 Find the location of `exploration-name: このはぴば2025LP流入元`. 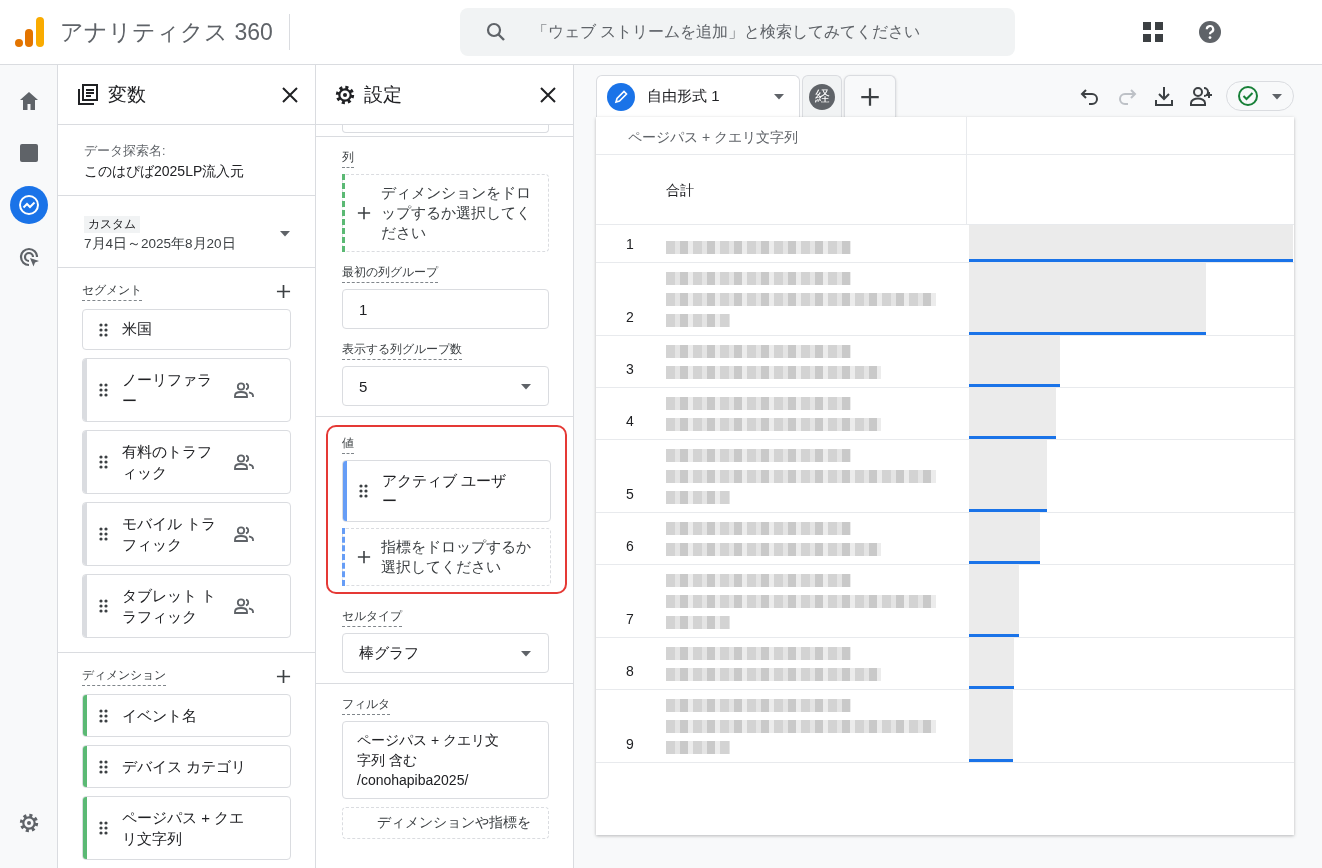

exploration-name: このはぴば2025LP流入元 is located at coordinates (187, 172).